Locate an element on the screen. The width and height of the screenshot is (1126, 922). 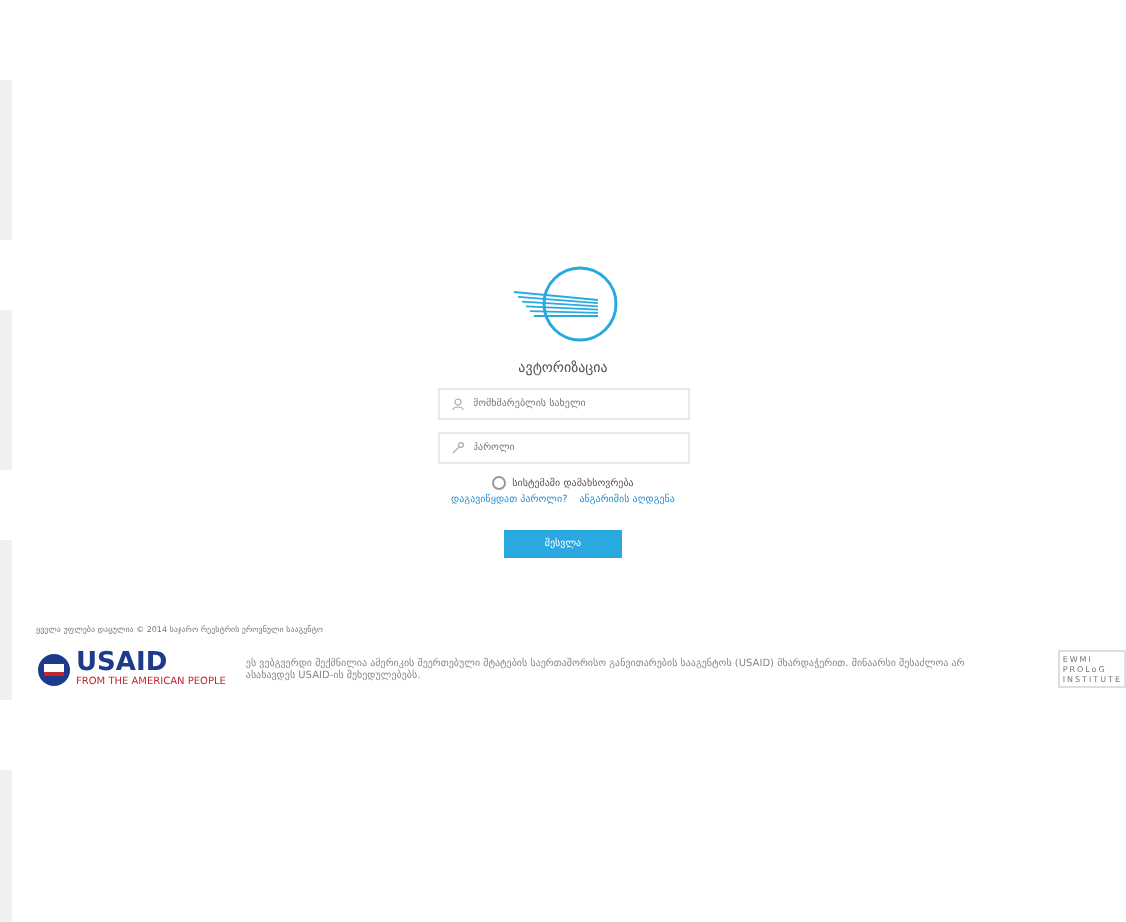
user-icon is located at coordinates (457, 404).